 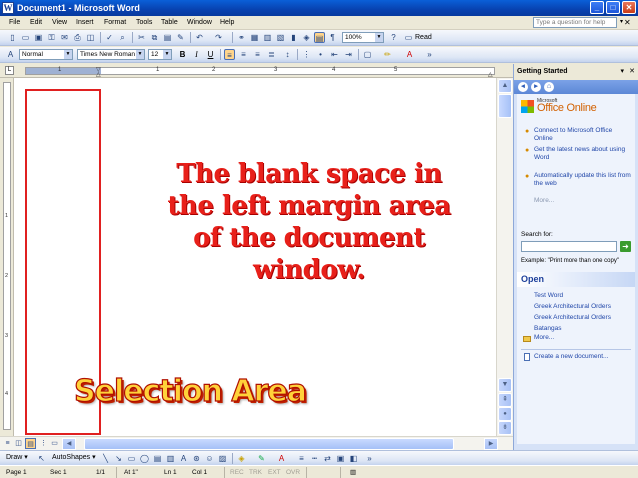 What do you see at coordinates (280, 37) in the screenshot?
I see `excel-icon: ▧` at bounding box center [280, 37].